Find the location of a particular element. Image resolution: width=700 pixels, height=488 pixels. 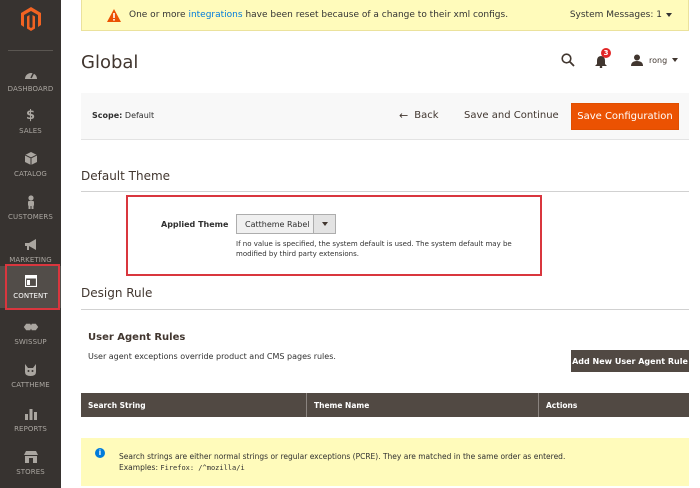

design-rule-section-title: Design Rule is located at coordinates (116, 293).